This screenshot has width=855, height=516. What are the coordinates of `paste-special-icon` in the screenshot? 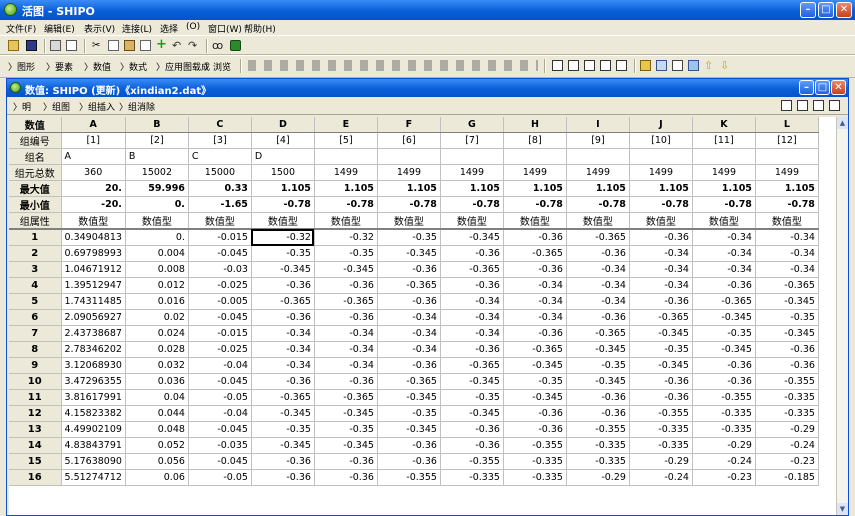 It's located at (145, 45).